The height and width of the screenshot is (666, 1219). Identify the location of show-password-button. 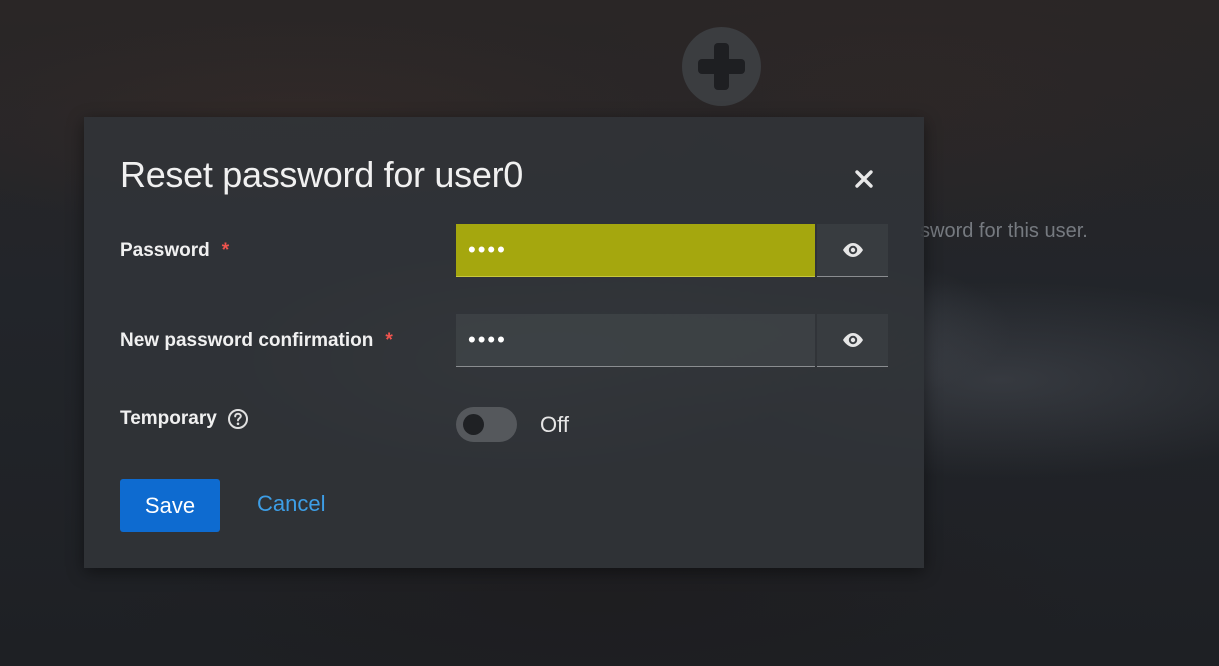
(852, 250).